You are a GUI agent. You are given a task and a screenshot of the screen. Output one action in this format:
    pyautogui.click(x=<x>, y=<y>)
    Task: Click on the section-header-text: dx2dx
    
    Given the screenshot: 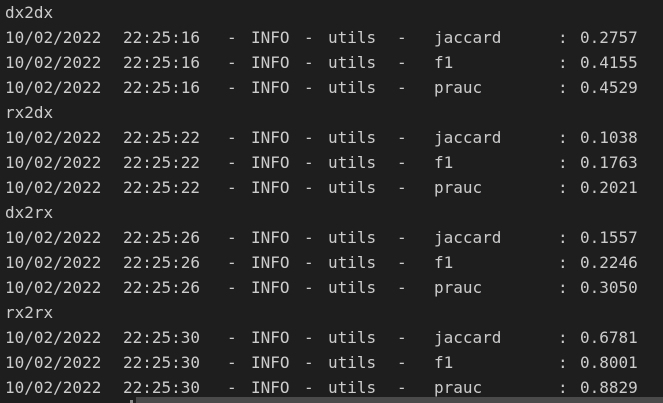 What is the action you would take?
    pyautogui.click(x=29, y=12)
    